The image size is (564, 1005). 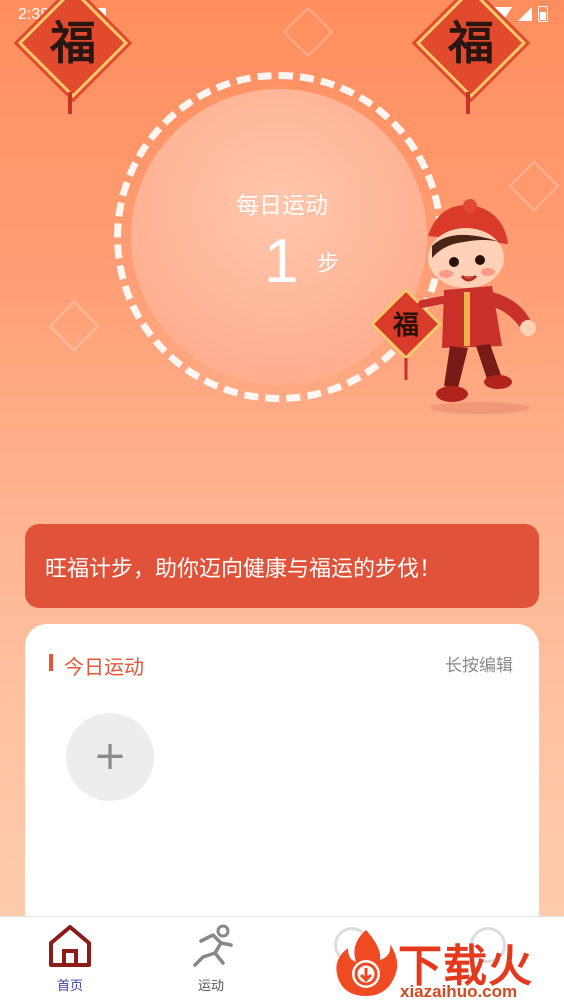 What do you see at coordinates (459, 991) in the screenshot?
I see `watermark-url: xiazaihuo.com` at bounding box center [459, 991].